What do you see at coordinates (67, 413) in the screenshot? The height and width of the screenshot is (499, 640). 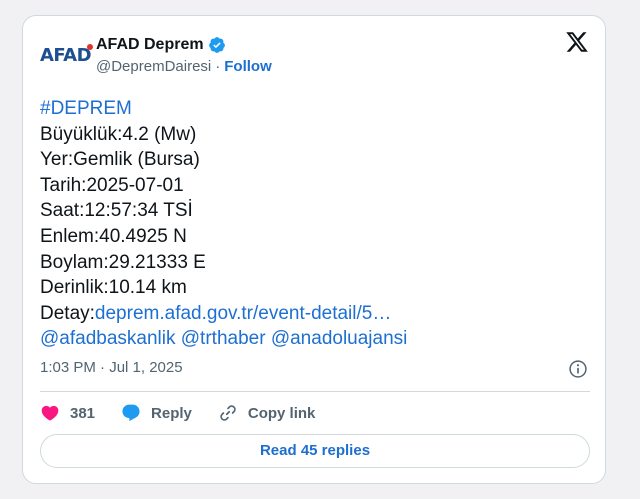 I see `like-button: 381` at bounding box center [67, 413].